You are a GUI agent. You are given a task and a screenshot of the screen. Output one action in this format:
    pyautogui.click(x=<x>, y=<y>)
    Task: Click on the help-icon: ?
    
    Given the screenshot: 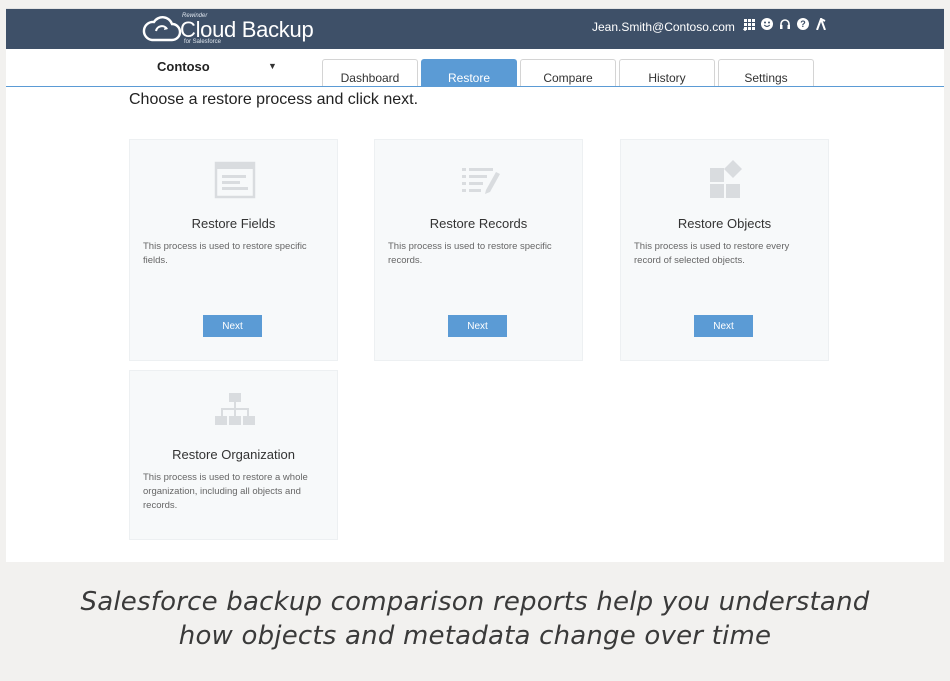 What is the action you would take?
    pyautogui.click(x=803, y=24)
    